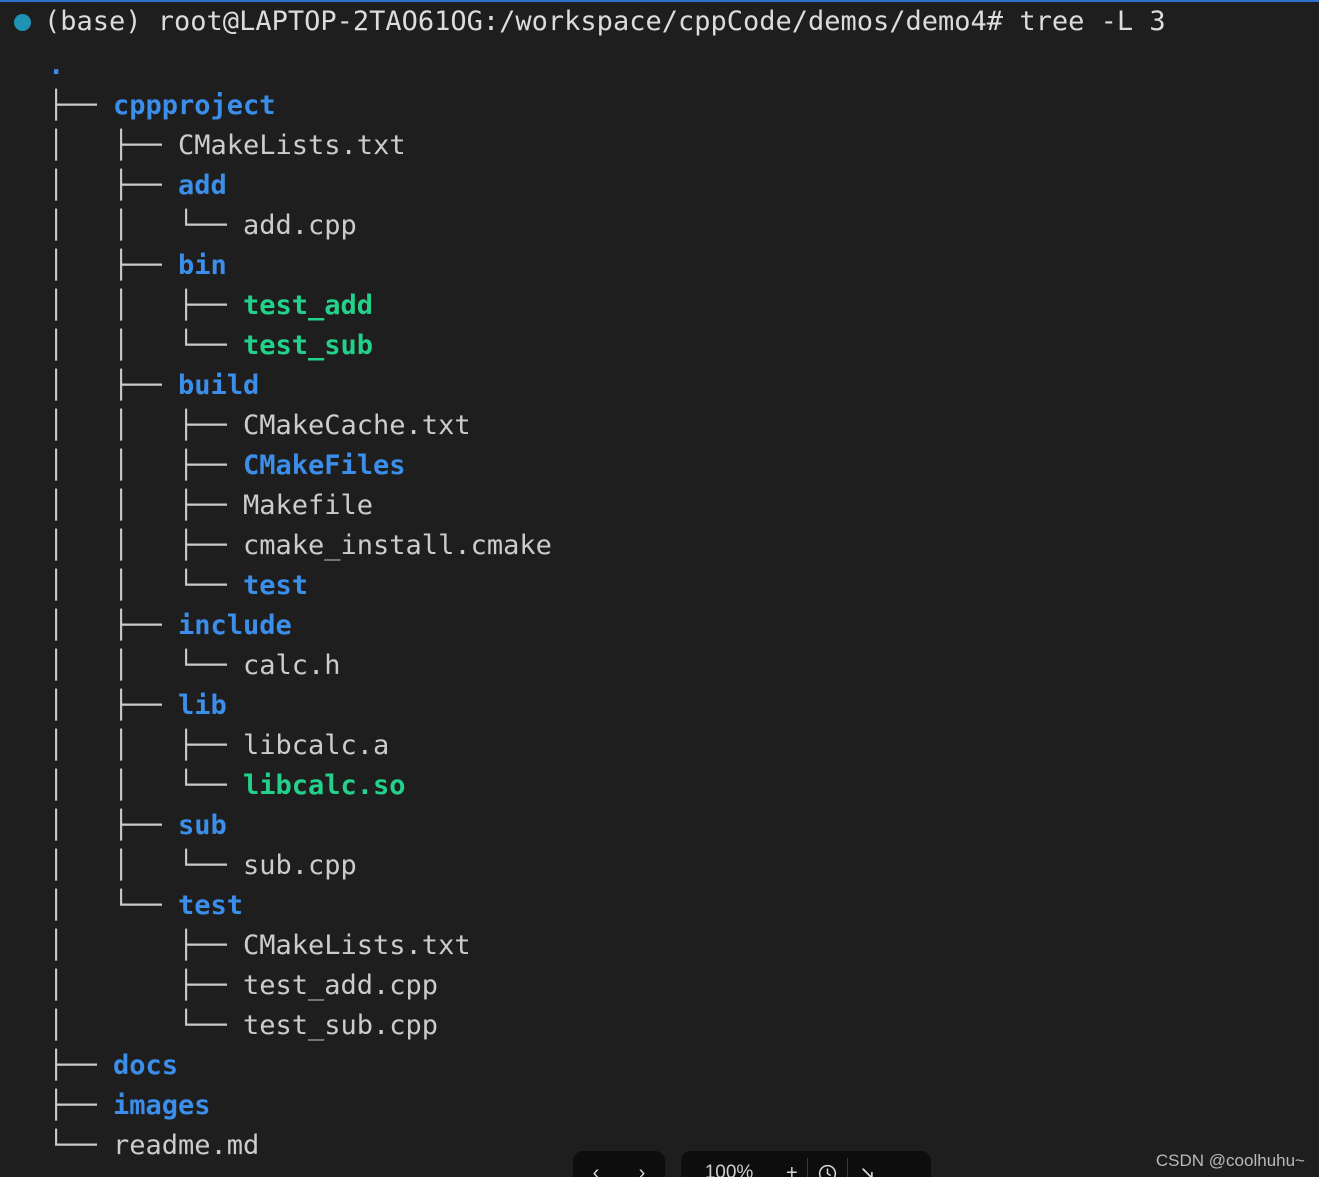 The height and width of the screenshot is (1177, 1319). I want to click on tree-row-inner: │ │ ├── CMakeCache.txt, so click(659, 426).